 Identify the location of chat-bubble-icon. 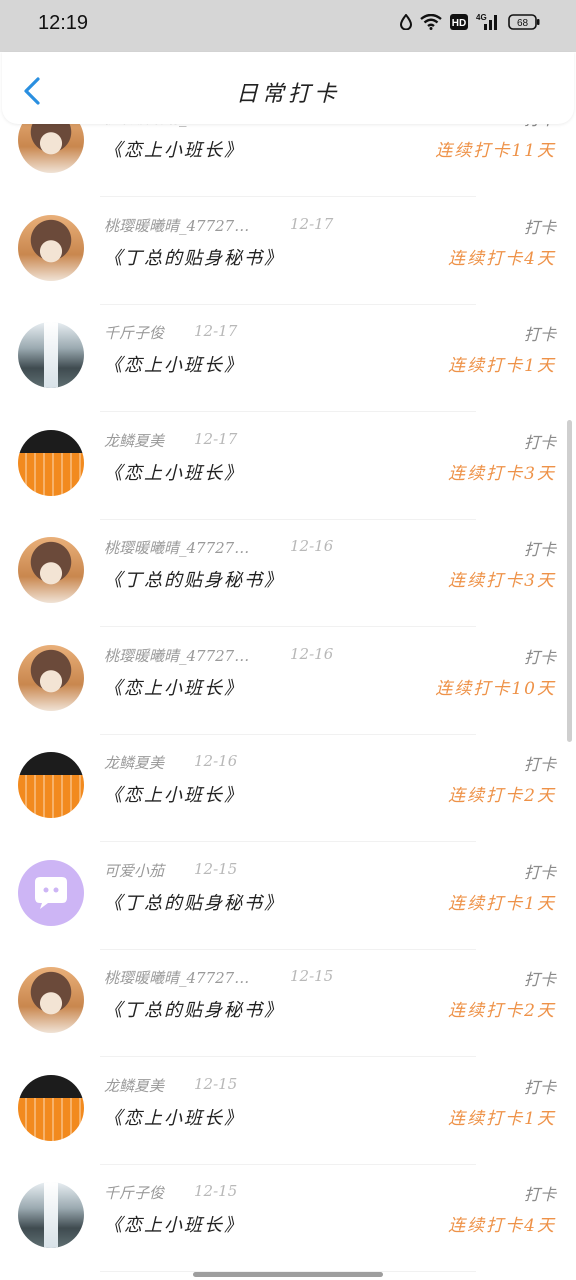
(51, 892).